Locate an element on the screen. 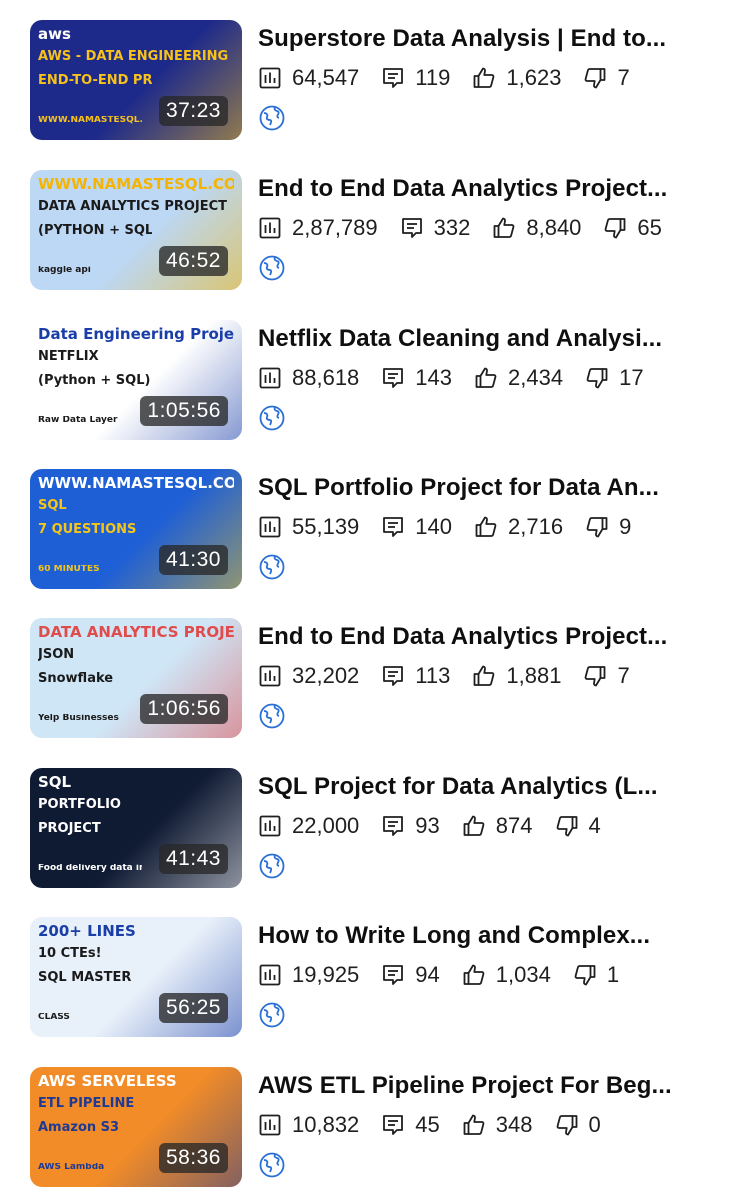 The height and width of the screenshot is (1200, 733). views-count: 64,547 is located at coordinates (326, 77).